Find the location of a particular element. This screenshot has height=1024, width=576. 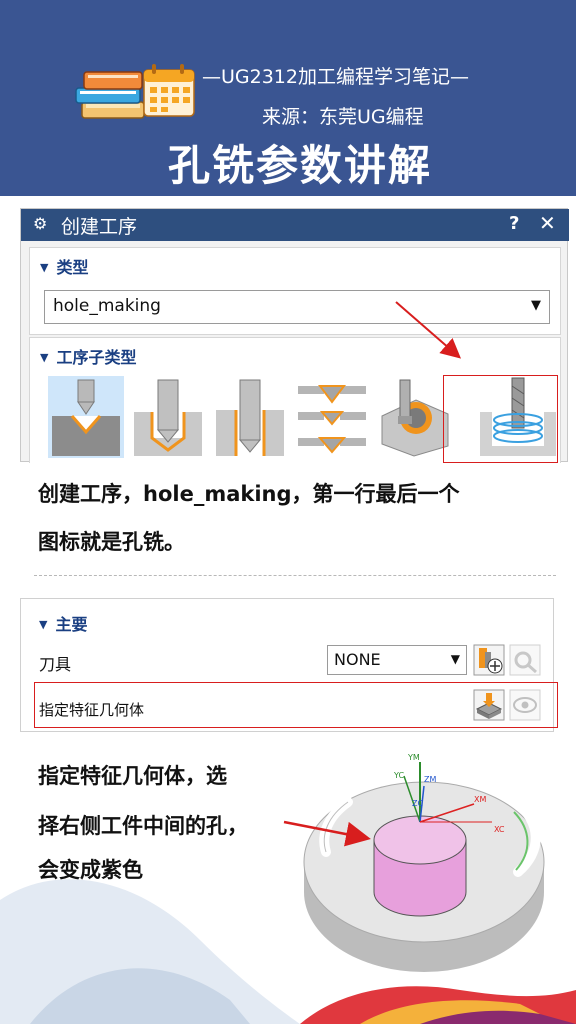

help-button: ? is located at coordinates (514, 223).